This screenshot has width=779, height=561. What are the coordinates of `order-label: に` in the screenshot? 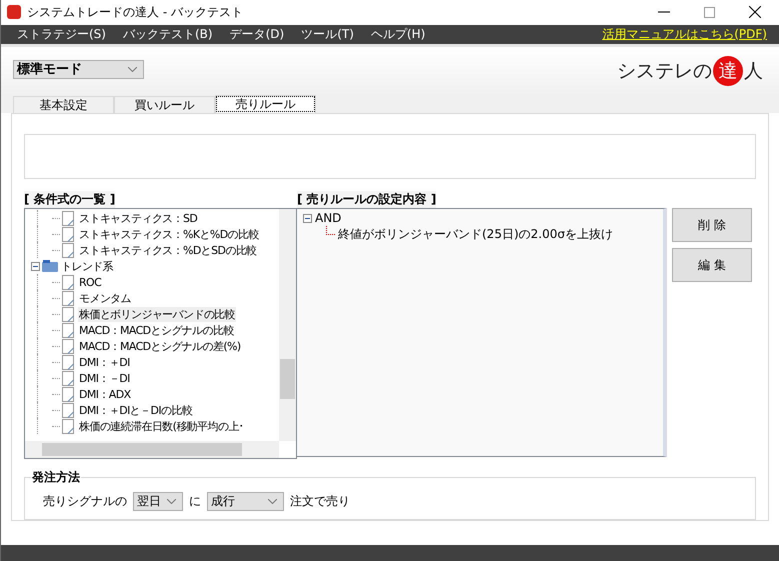 It's located at (195, 501).